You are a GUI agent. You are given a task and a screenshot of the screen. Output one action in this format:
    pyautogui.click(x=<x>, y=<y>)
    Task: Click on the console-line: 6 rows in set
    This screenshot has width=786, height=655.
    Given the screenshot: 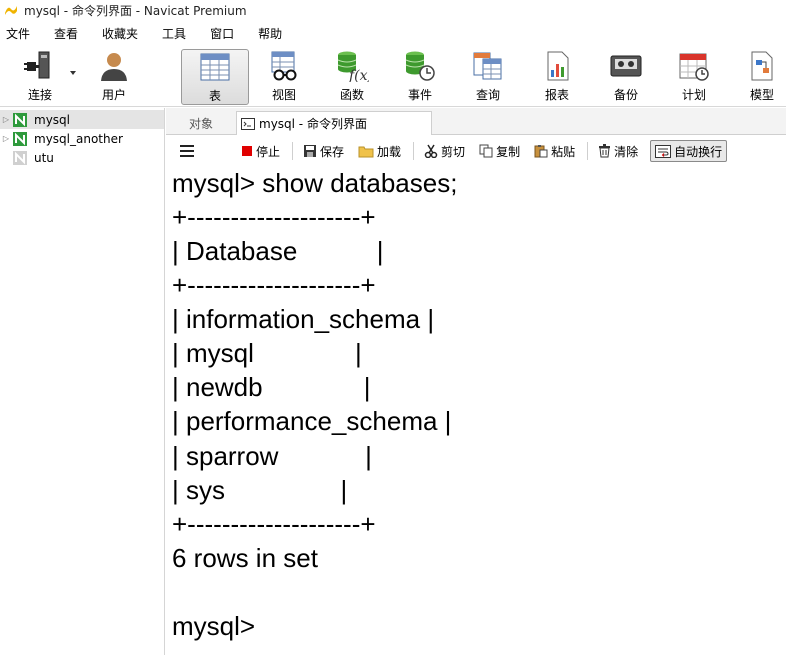 What is the action you would take?
    pyautogui.click(x=245, y=558)
    